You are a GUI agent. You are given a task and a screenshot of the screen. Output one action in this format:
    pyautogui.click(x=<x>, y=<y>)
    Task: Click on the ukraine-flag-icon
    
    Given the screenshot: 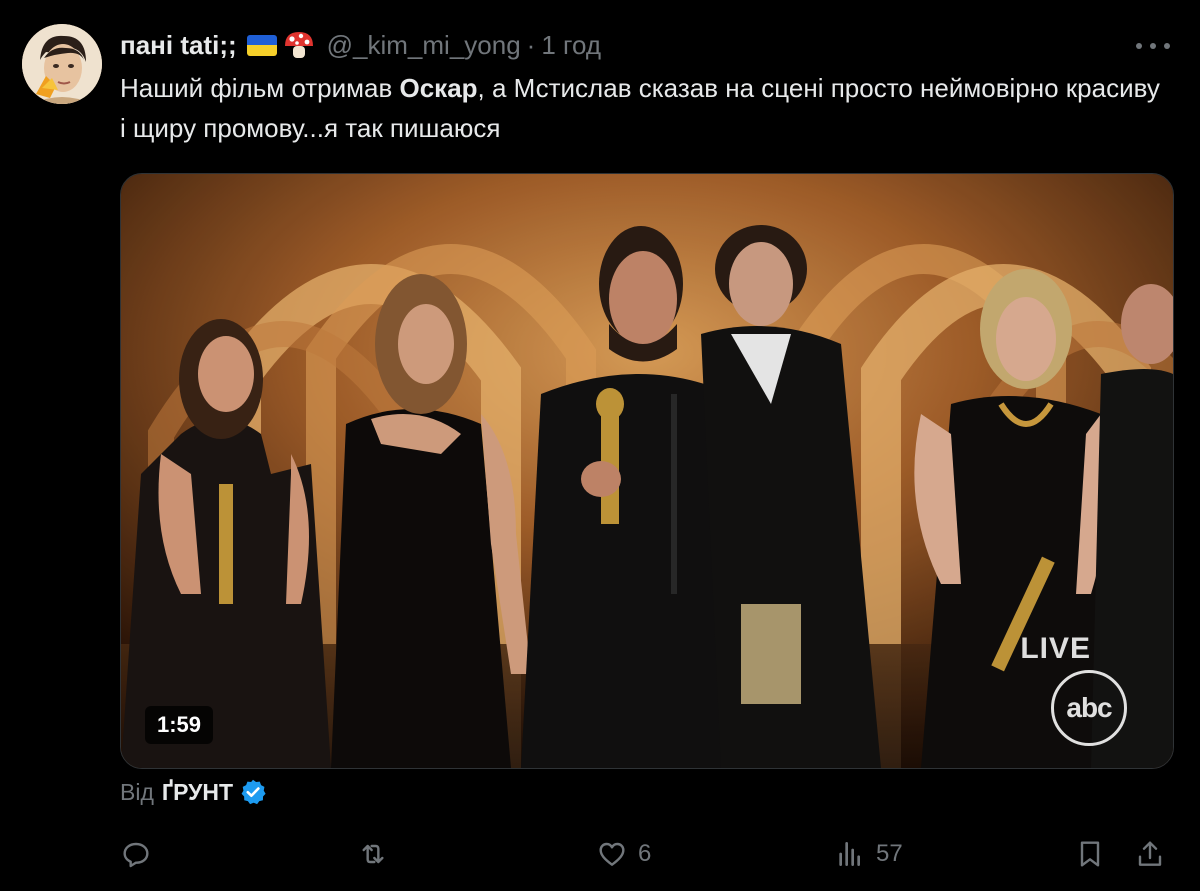 What is the action you would take?
    pyautogui.click(x=261, y=45)
    